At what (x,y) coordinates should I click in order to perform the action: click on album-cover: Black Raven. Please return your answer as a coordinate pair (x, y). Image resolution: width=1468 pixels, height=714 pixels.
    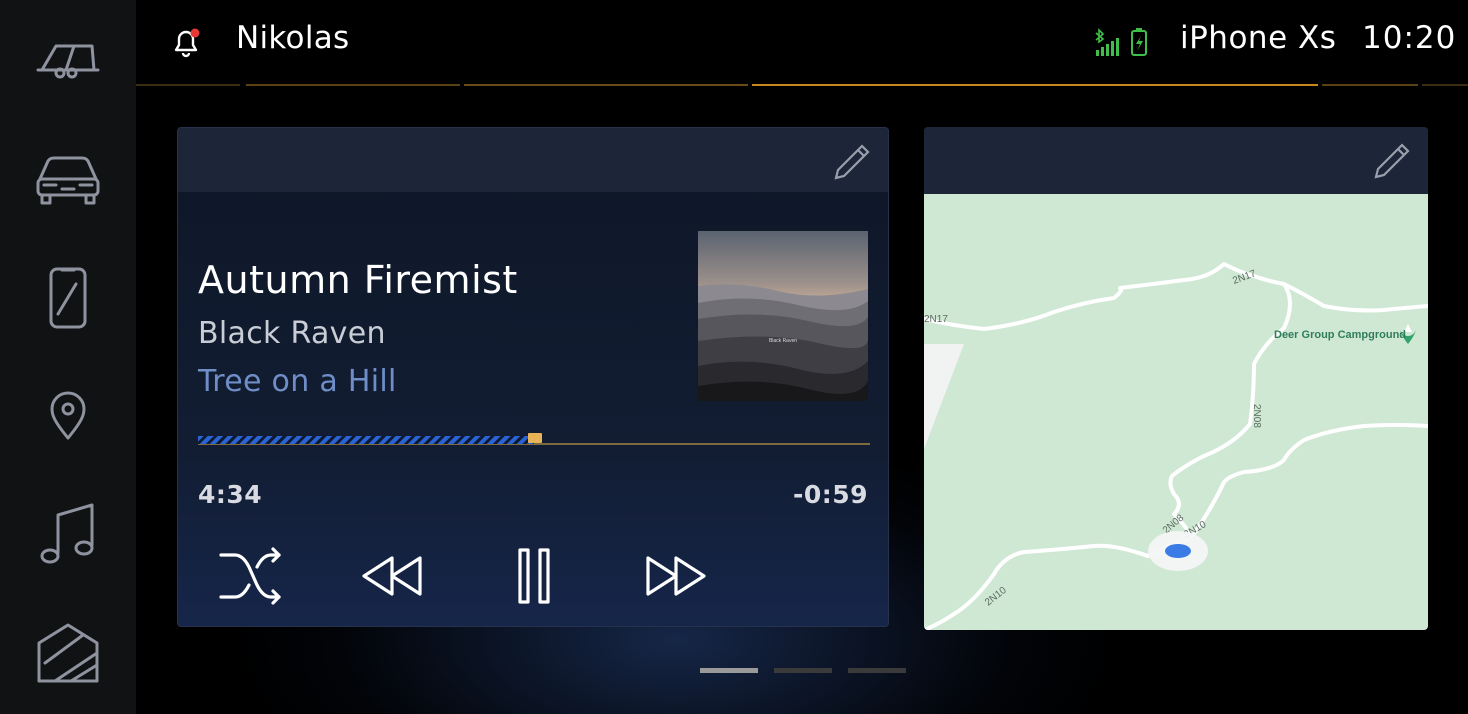
    Looking at the image, I should click on (783, 316).